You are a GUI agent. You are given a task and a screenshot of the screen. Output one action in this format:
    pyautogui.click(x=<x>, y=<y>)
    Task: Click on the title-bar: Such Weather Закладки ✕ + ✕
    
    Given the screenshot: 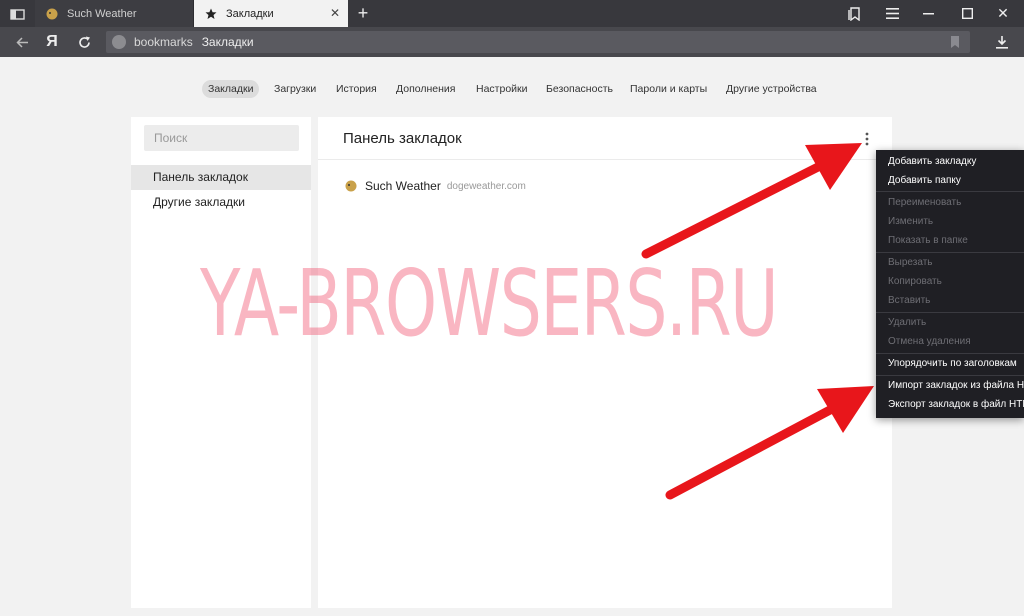 What is the action you would take?
    pyautogui.click(x=512, y=13)
    